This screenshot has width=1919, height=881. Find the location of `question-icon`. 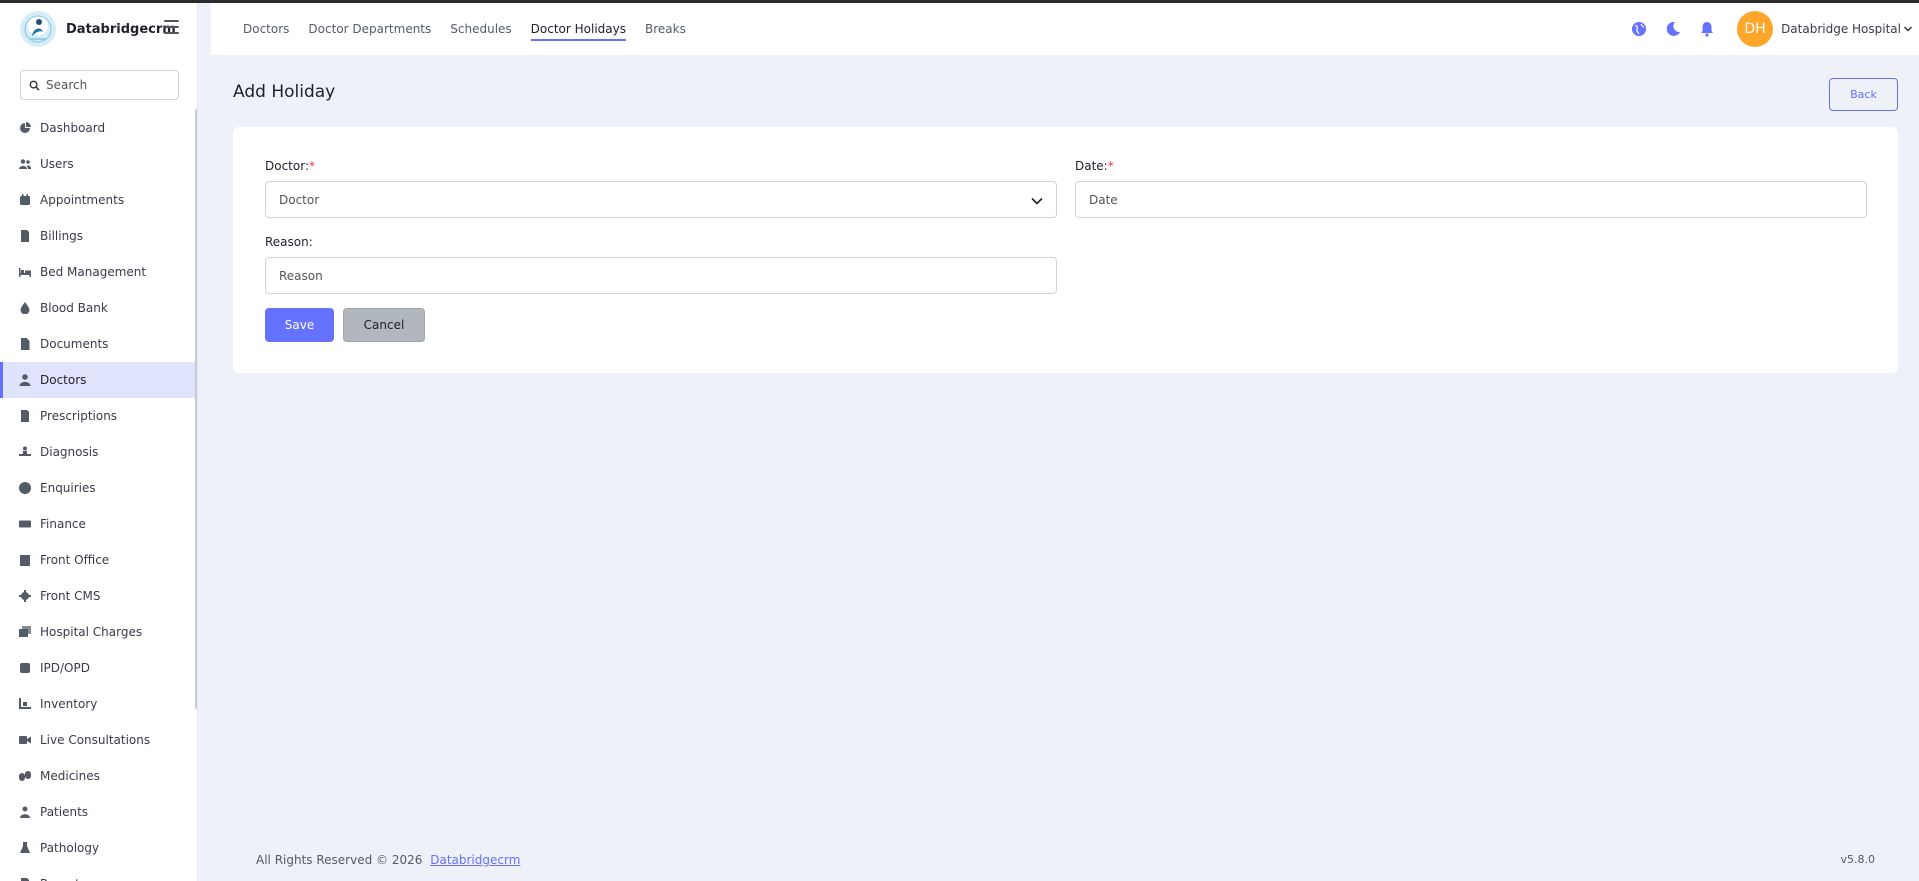

question-icon is located at coordinates (25, 488).